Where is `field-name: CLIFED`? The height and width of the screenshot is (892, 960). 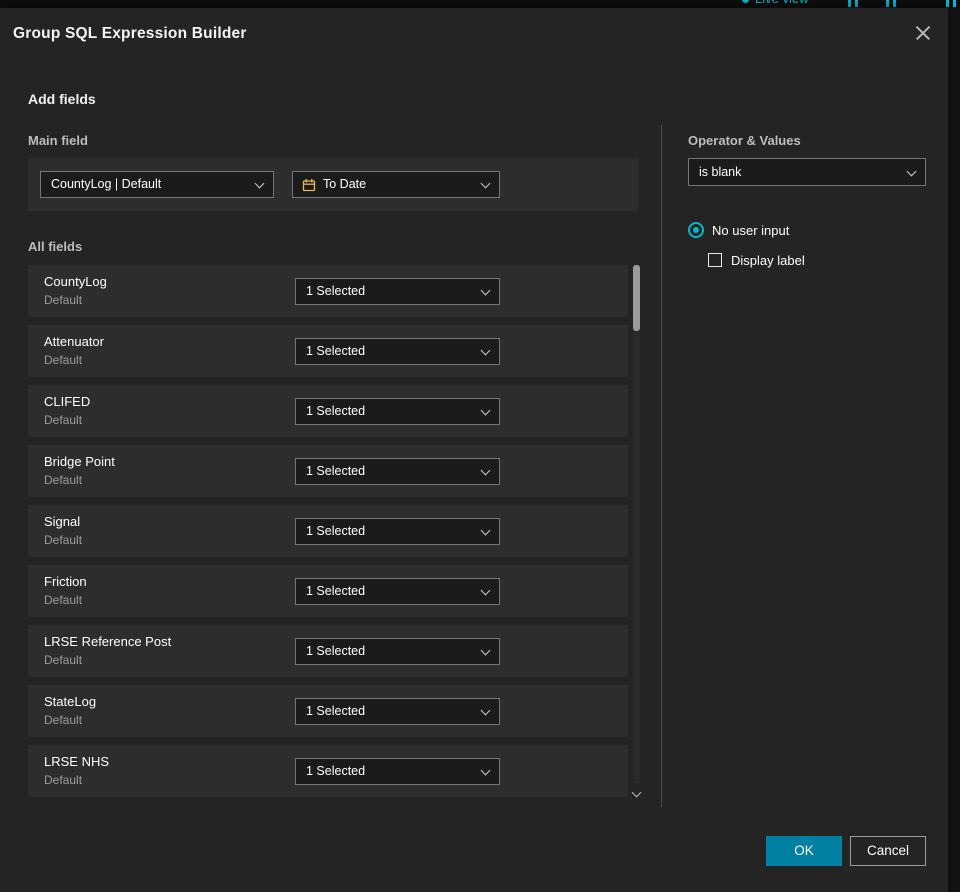
field-name: CLIFED is located at coordinates (67, 401).